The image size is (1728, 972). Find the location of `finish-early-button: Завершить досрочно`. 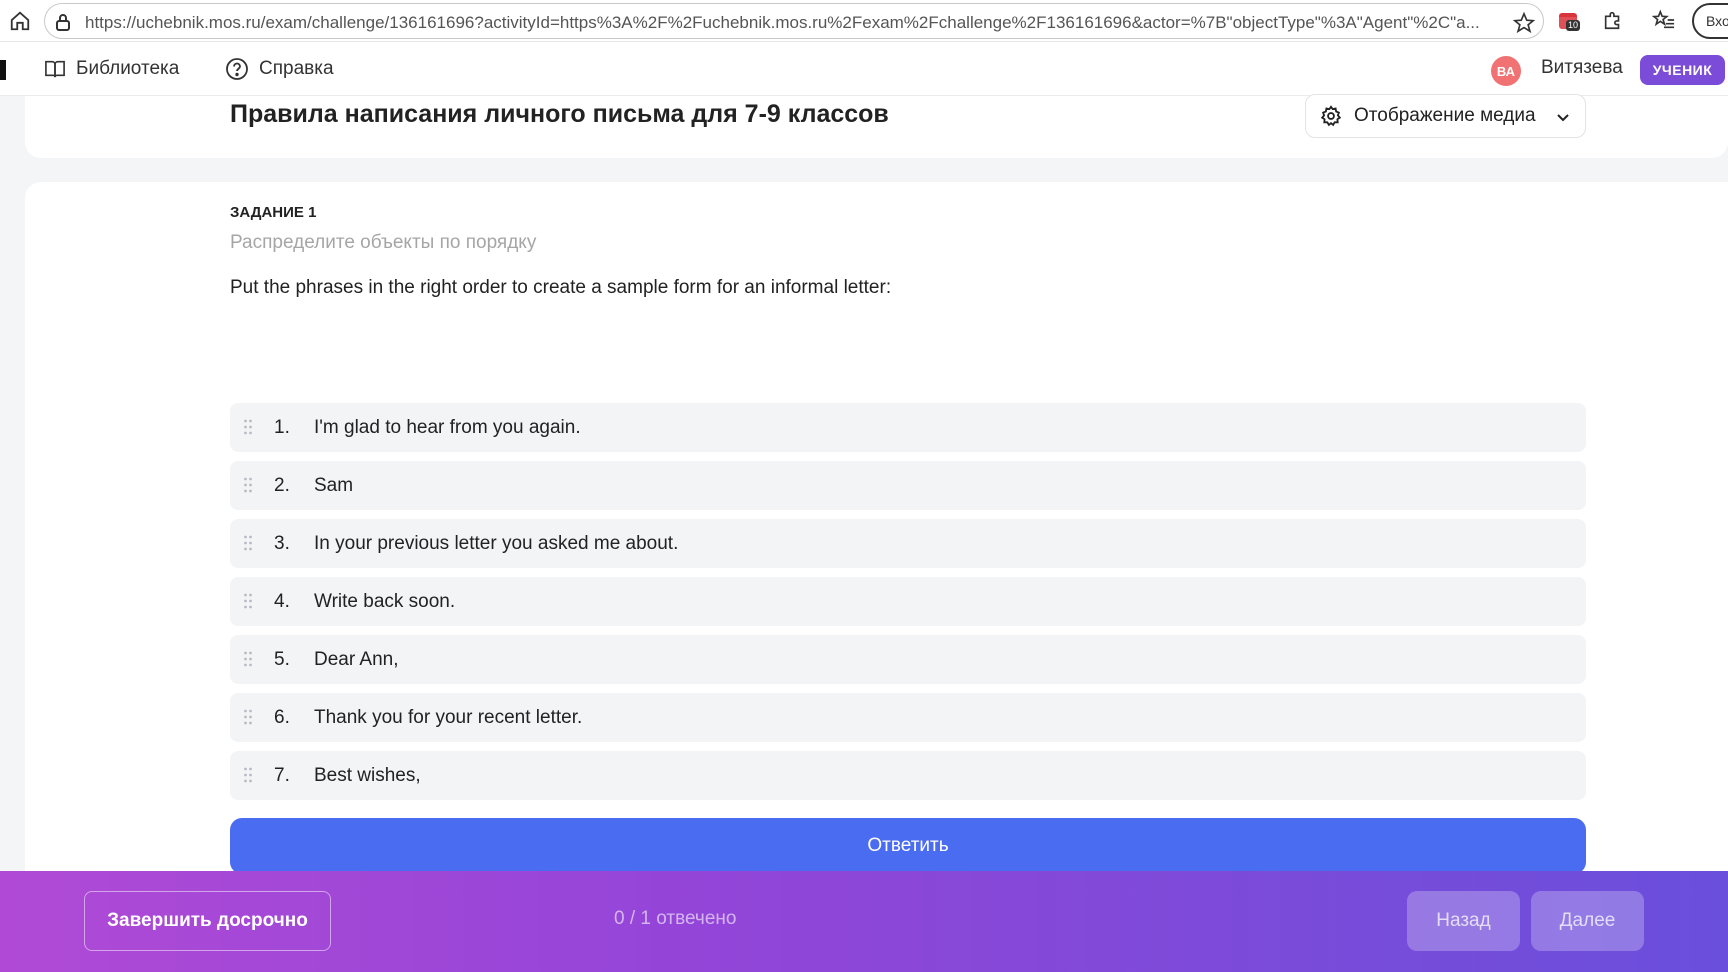

finish-early-button: Завершить досрочно is located at coordinates (207, 921).